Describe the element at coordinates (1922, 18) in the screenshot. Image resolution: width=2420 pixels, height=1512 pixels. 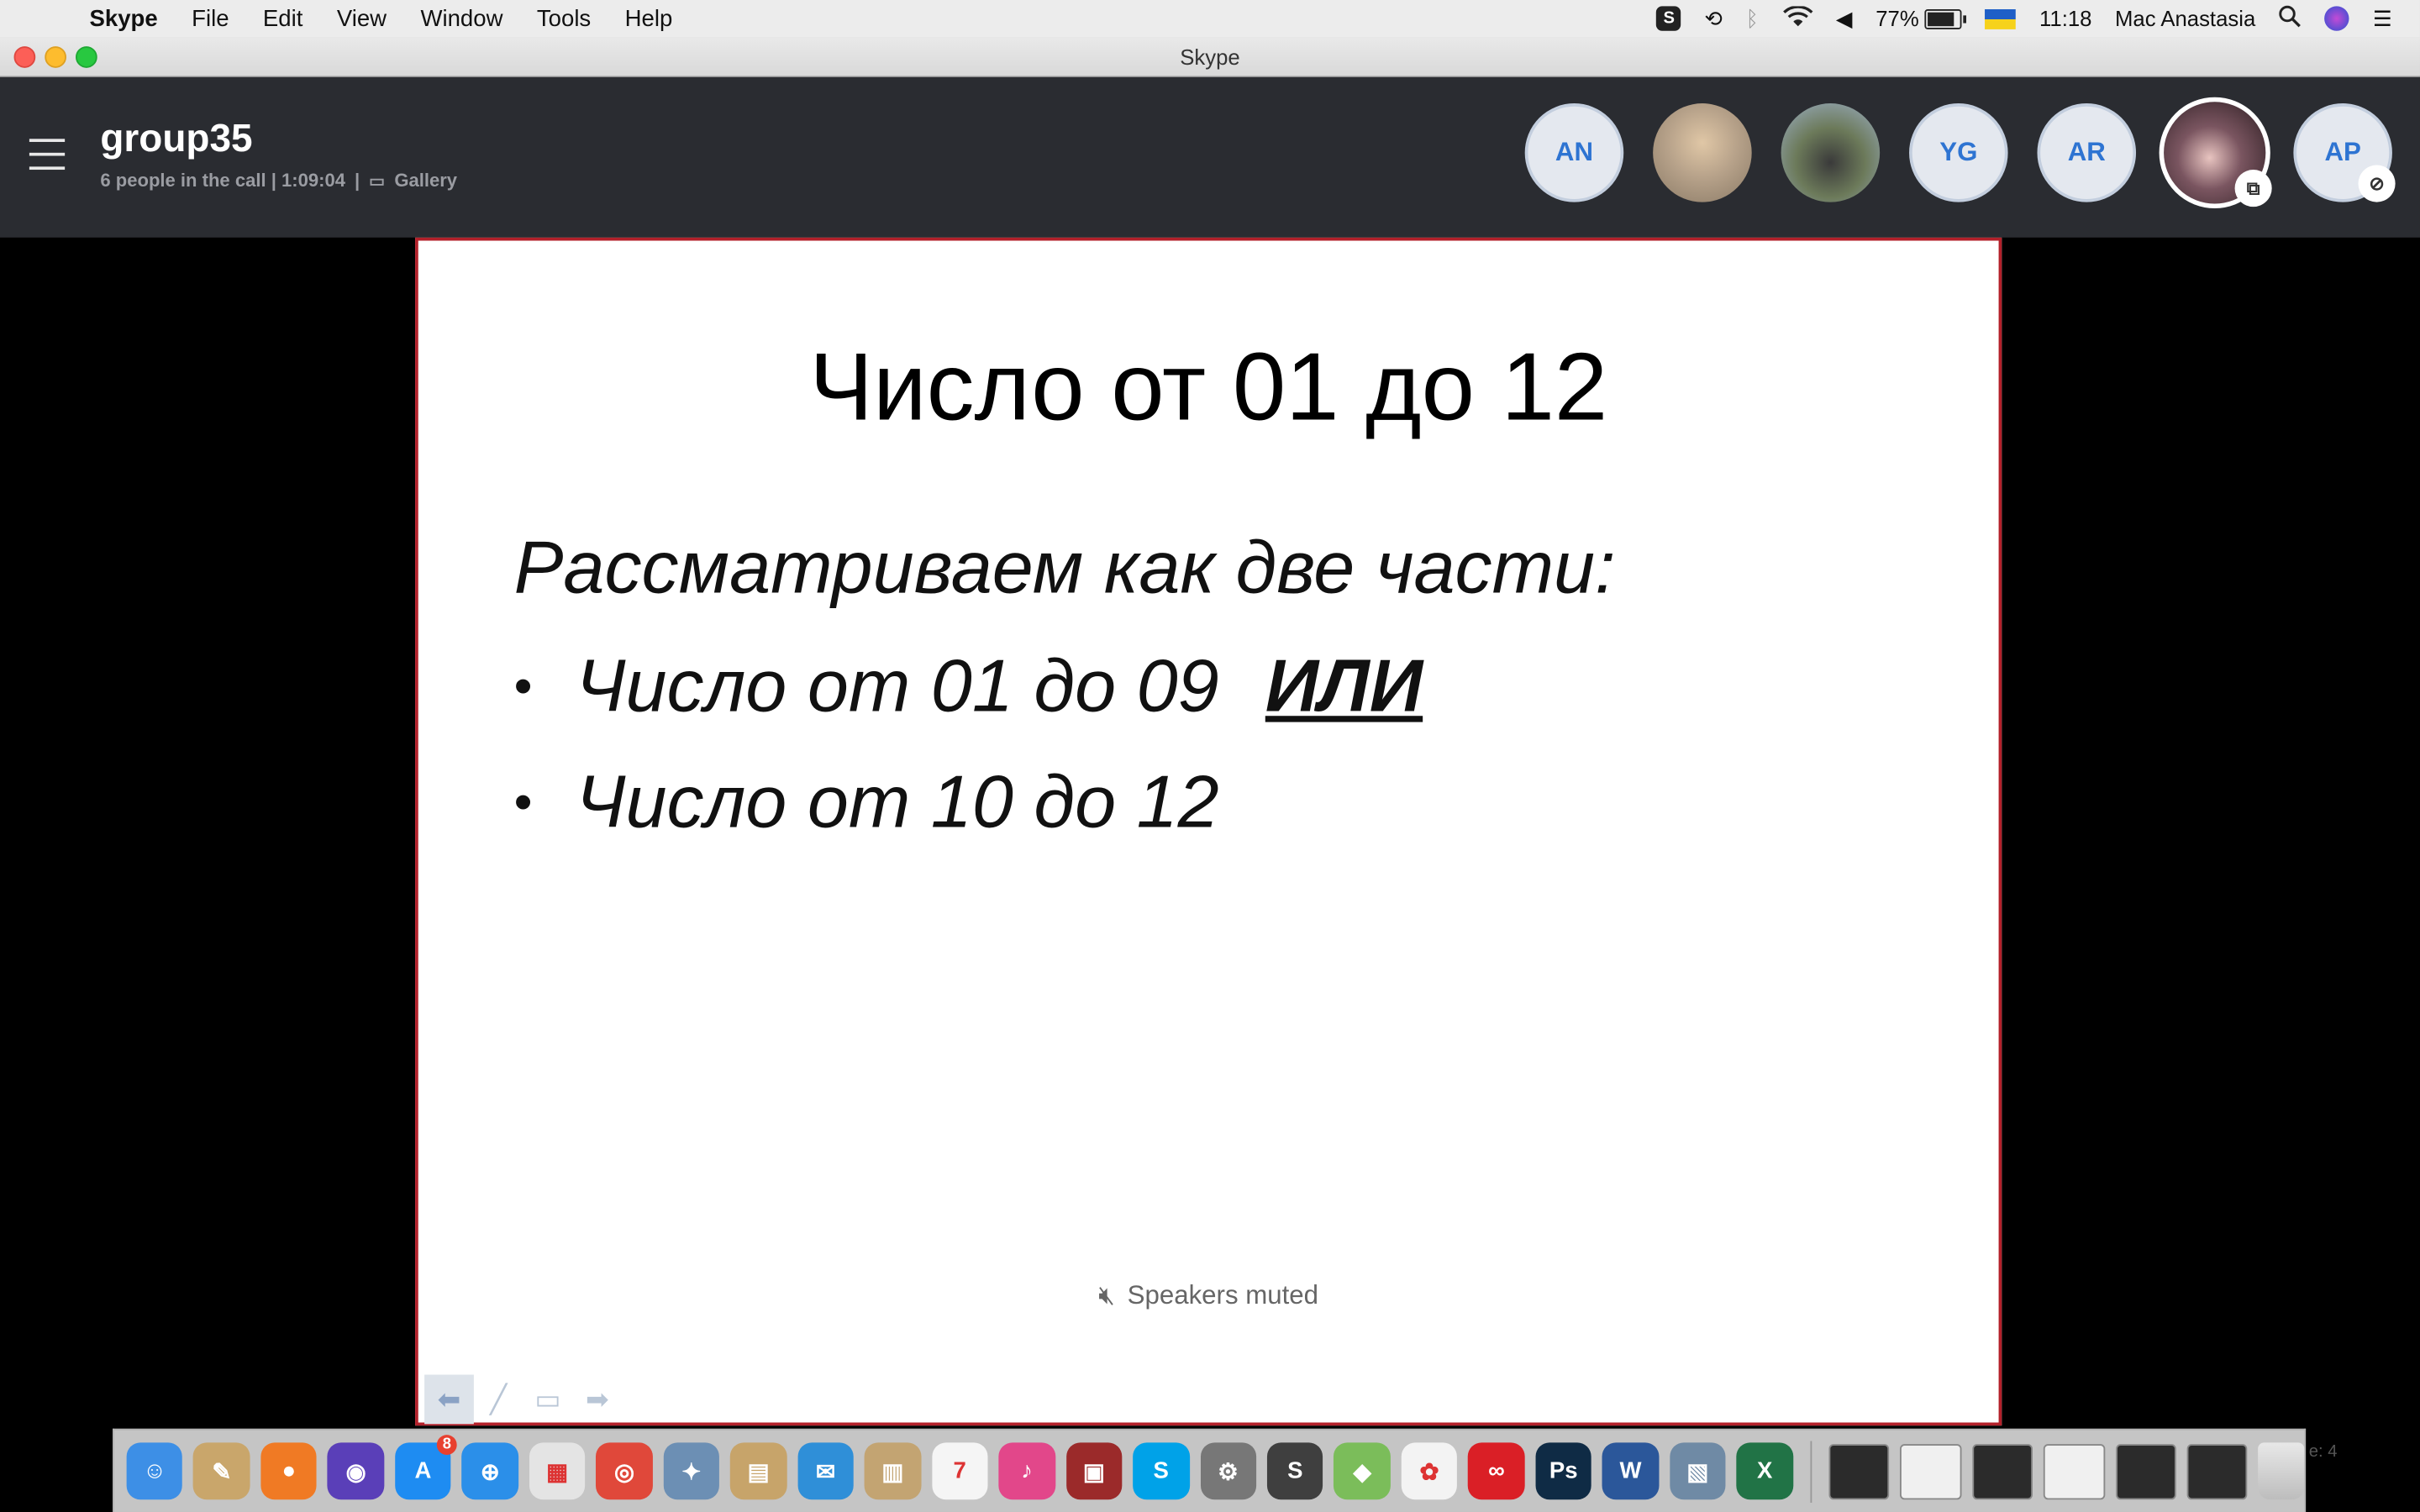
I see `battery-indicator: 77%` at that location.